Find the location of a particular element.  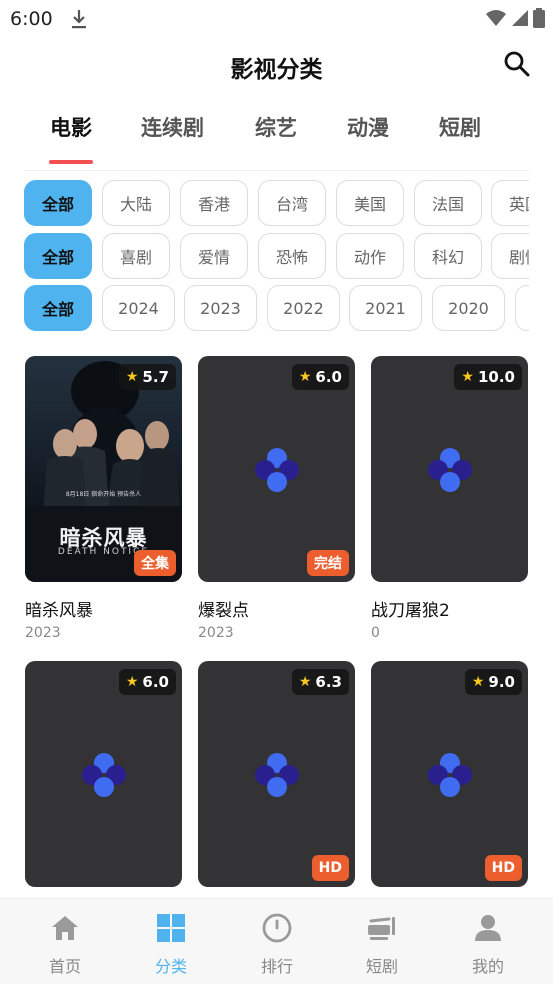

rating-value: 6.3 is located at coordinates (328, 682).